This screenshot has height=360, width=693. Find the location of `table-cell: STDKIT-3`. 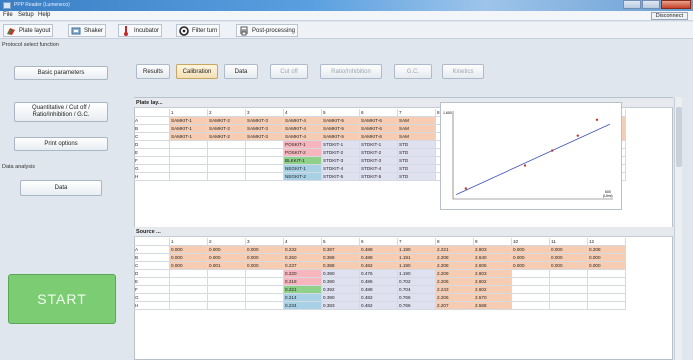

table-cell: STDKIT-3 is located at coordinates (341, 161).